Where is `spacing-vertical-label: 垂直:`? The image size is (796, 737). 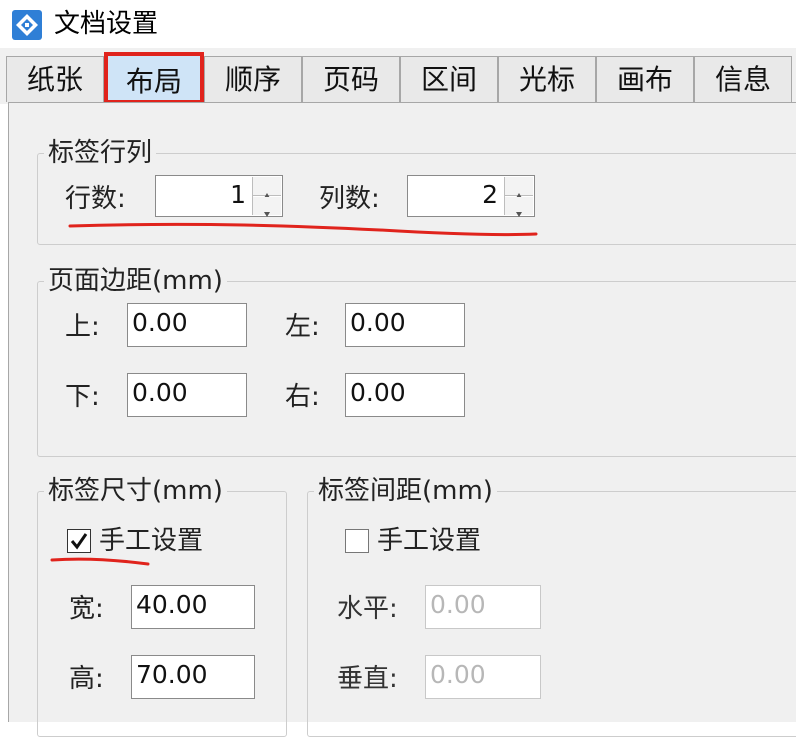 spacing-vertical-label: 垂直: is located at coordinates (367, 679).